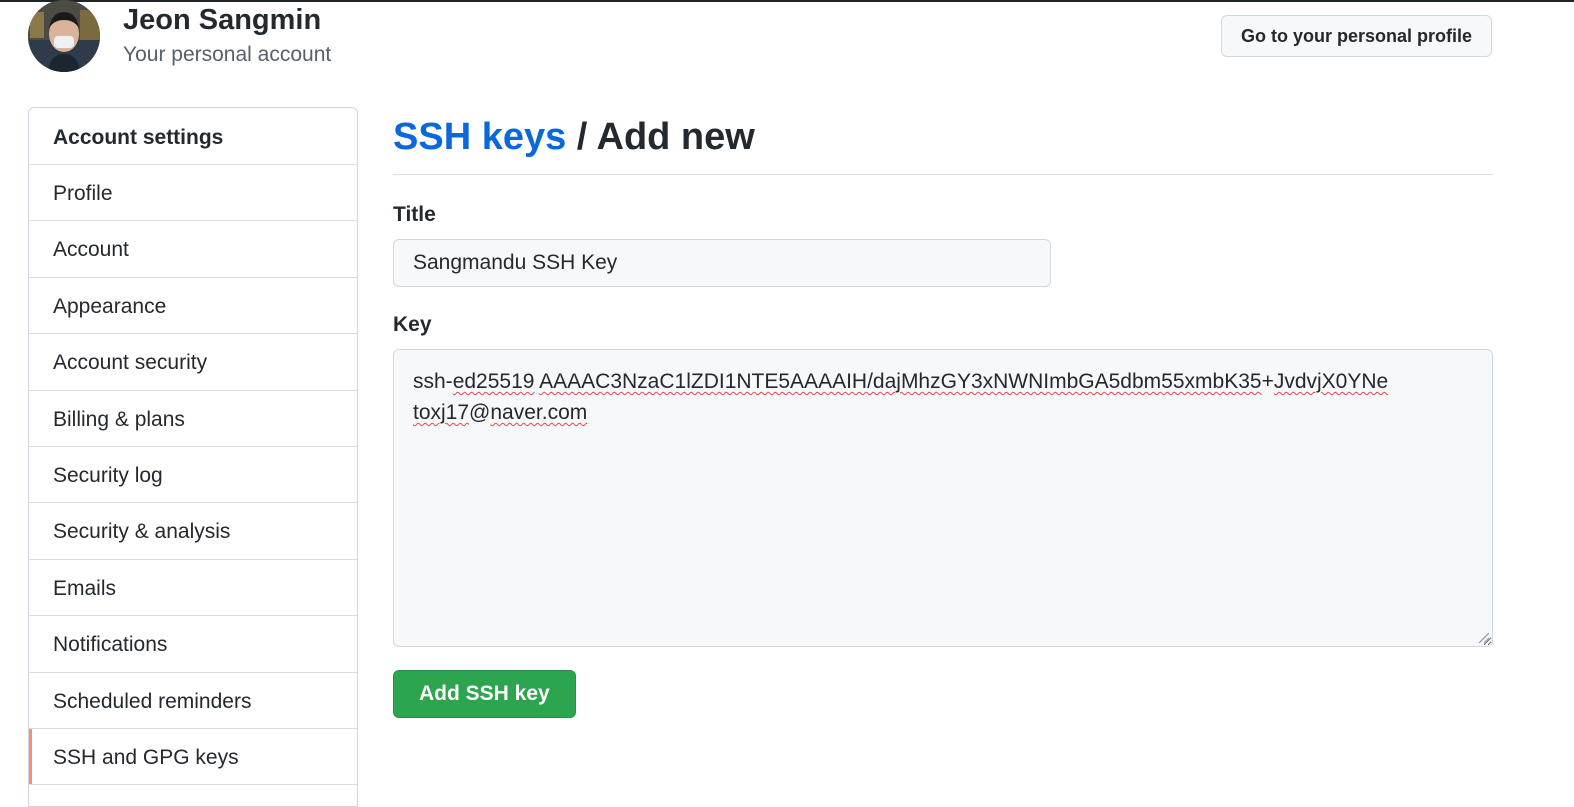 Image resolution: width=1574 pixels, height=807 pixels. Describe the element at coordinates (227, 54) in the screenshot. I see `account-type-label: Your personal account` at that location.